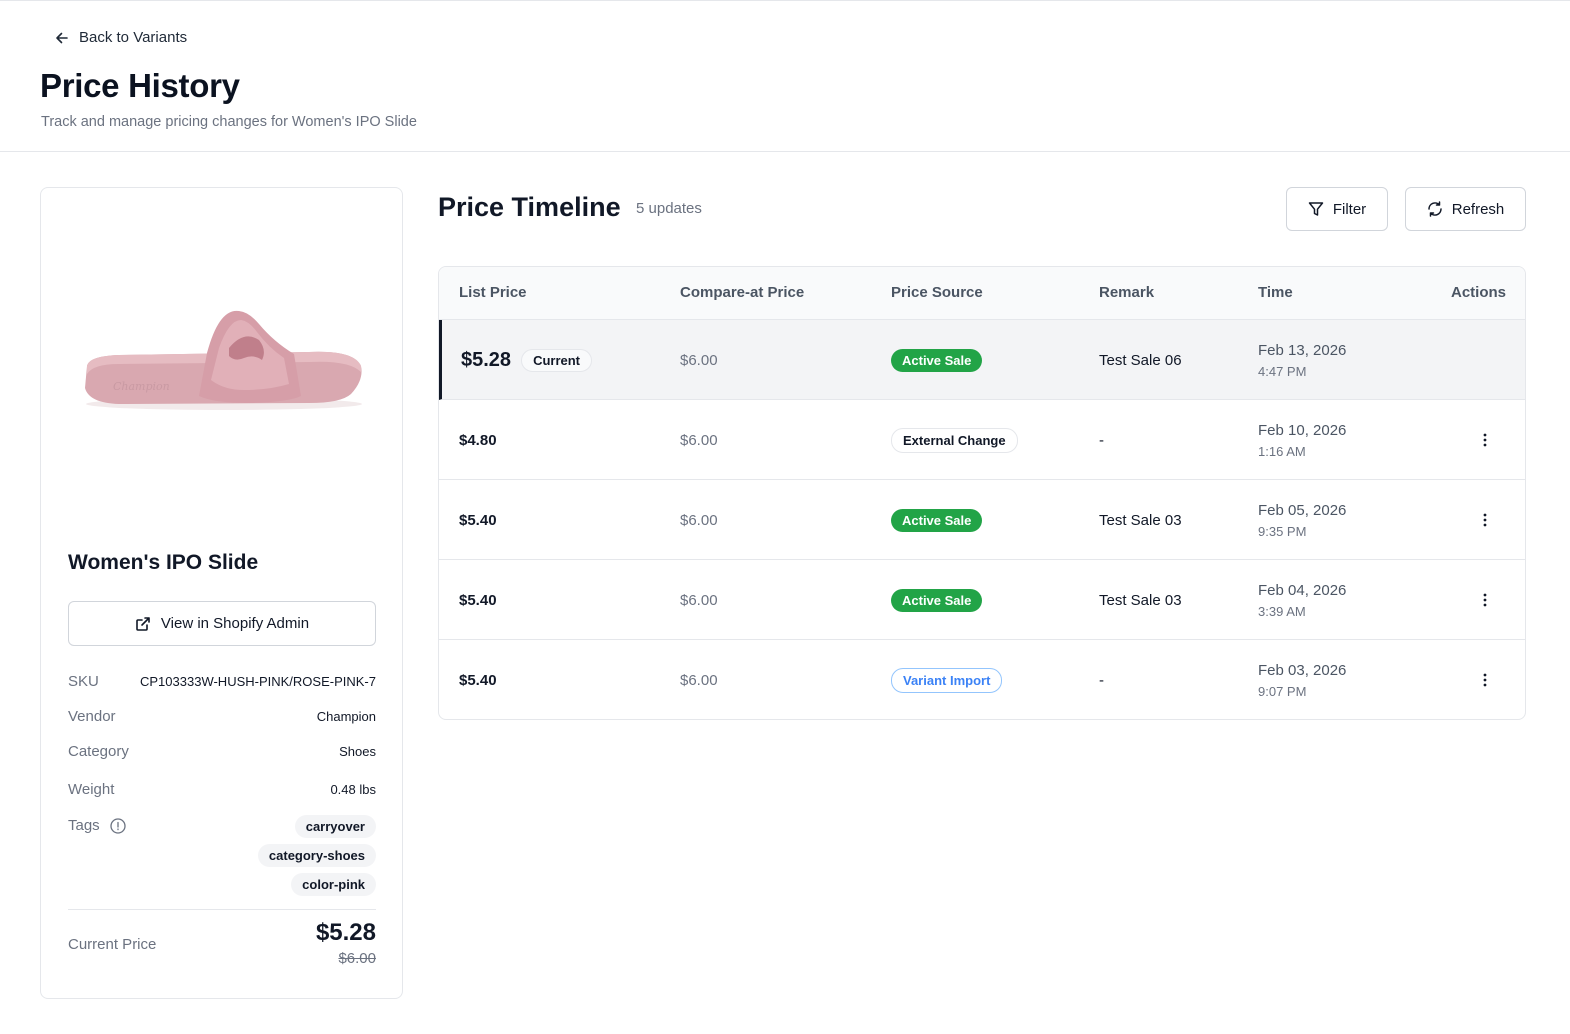 The image size is (1570, 1034). I want to click on time-cell: Feb 13, 2026 4:47 PM, so click(1302, 360).